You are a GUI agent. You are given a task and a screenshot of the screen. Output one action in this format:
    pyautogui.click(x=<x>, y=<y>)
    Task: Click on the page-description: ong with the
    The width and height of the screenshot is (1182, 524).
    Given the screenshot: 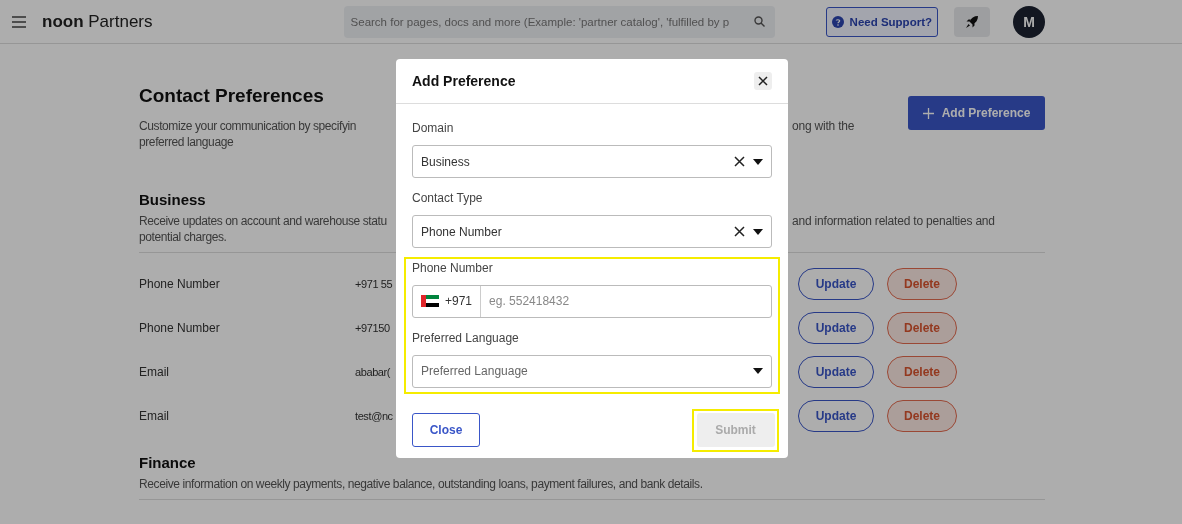 What is the action you would take?
    pyautogui.click(x=823, y=126)
    